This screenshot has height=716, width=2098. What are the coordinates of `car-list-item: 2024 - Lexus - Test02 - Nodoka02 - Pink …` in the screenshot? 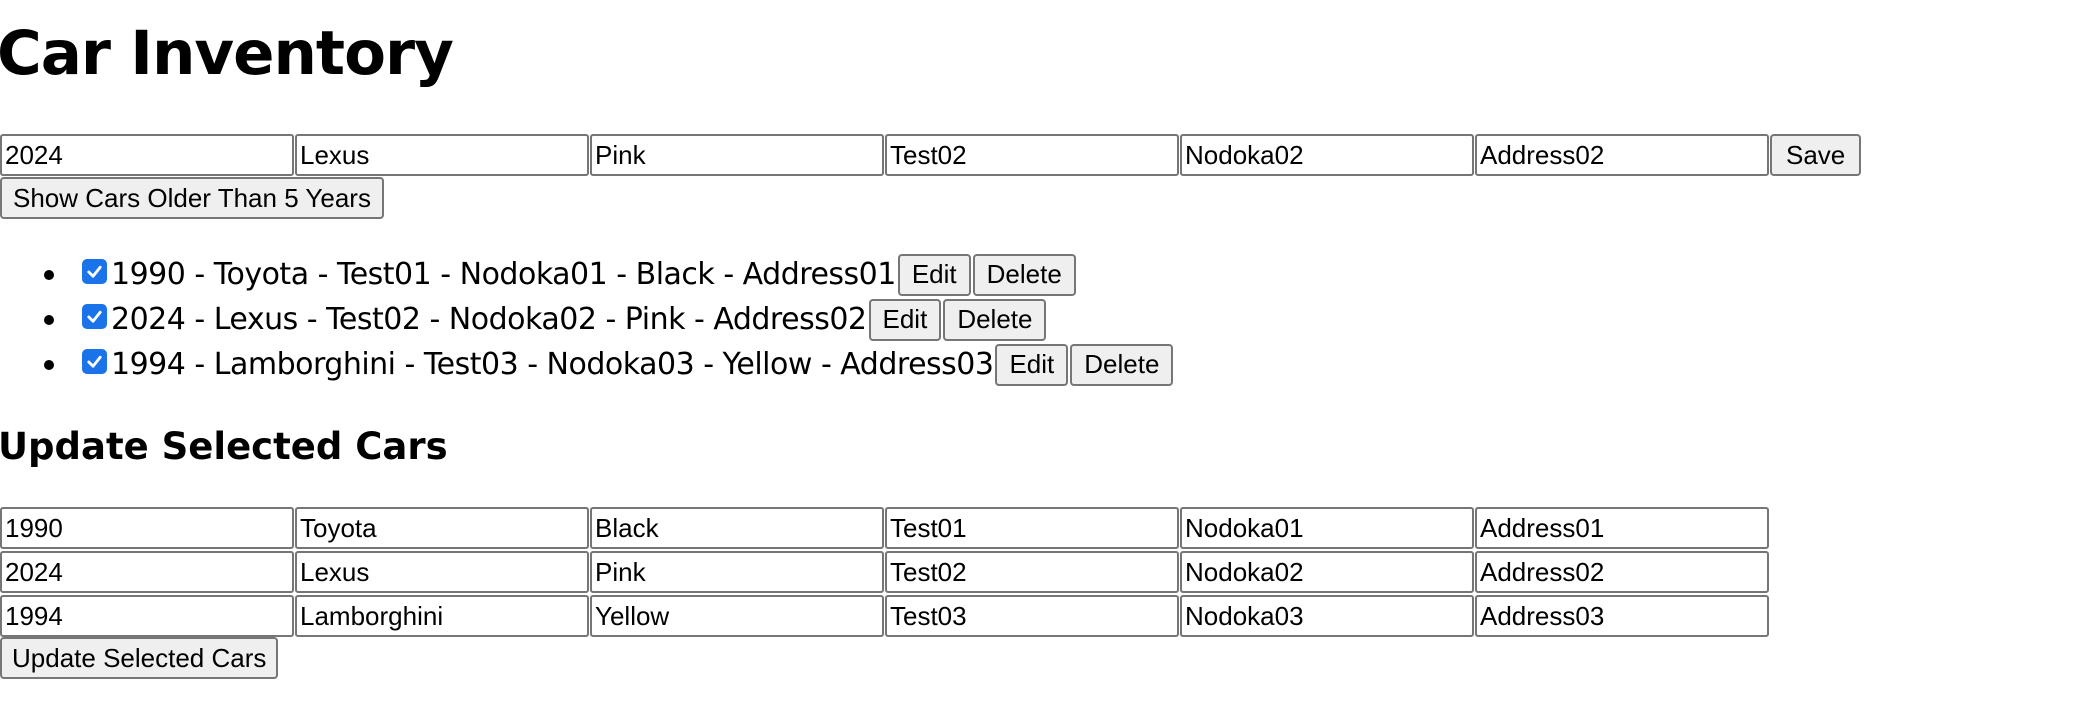 It's located at (587, 319).